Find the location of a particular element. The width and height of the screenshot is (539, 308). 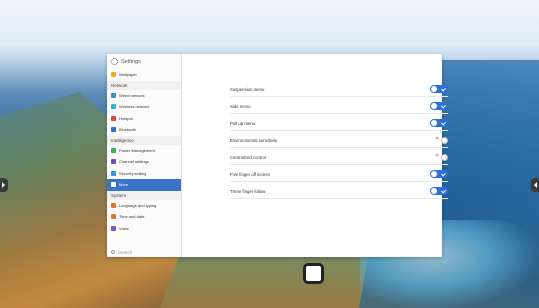

setting-row-side-menu: Side menu is located at coordinates (339, 106).